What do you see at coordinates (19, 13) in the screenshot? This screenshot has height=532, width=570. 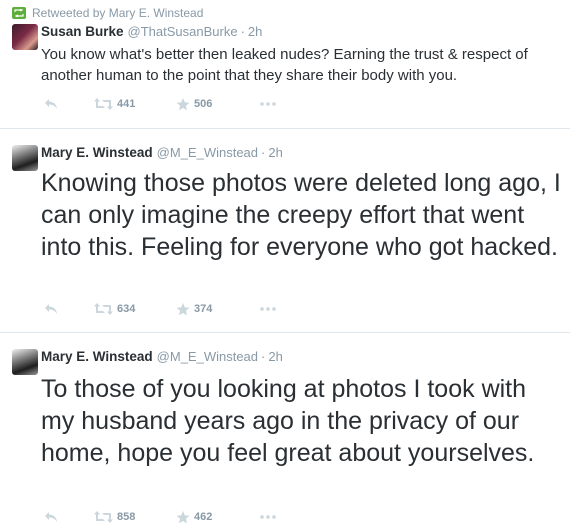 I see `retweet-badge-icon` at bounding box center [19, 13].